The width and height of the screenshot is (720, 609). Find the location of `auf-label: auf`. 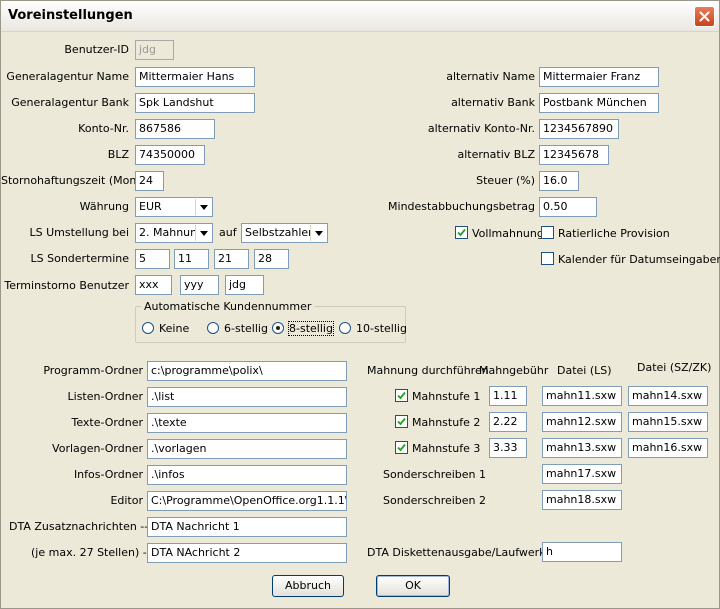

auf-label: auf is located at coordinates (228, 232).